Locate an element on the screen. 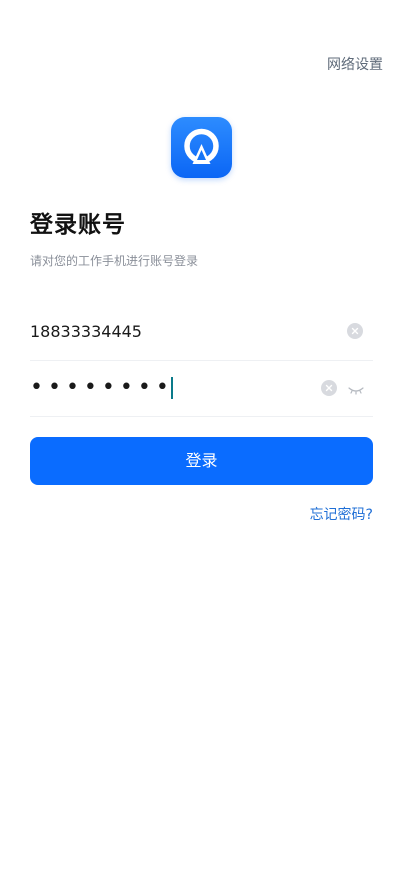 The width and height of the screenshot is (403, 896). page-subtitle: 请对您的工作手机进行账号登录 is located at coordinates (114, 261).